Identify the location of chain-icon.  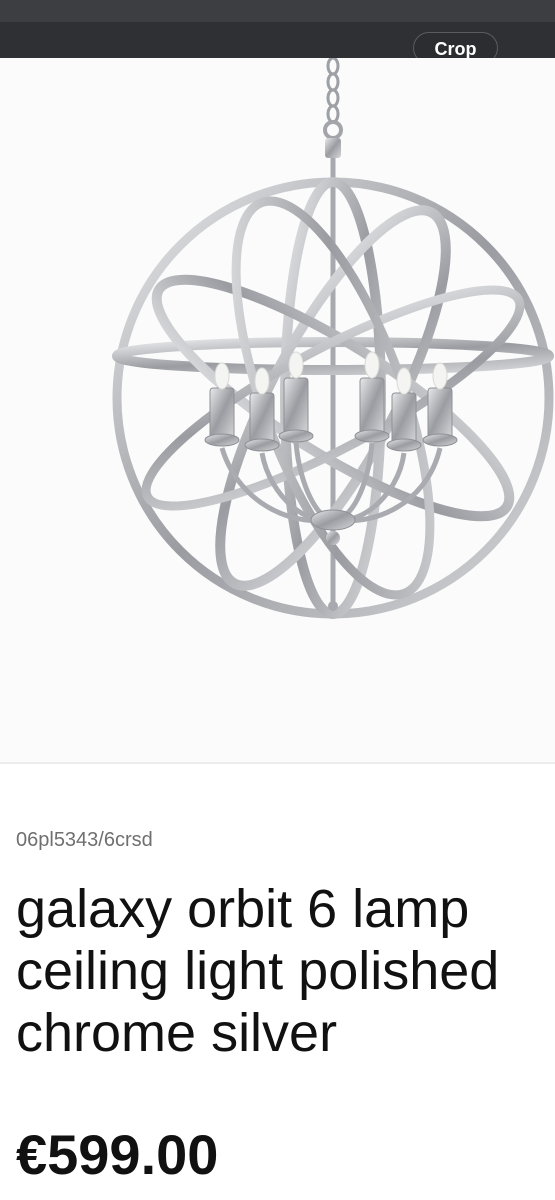
(333, 91).